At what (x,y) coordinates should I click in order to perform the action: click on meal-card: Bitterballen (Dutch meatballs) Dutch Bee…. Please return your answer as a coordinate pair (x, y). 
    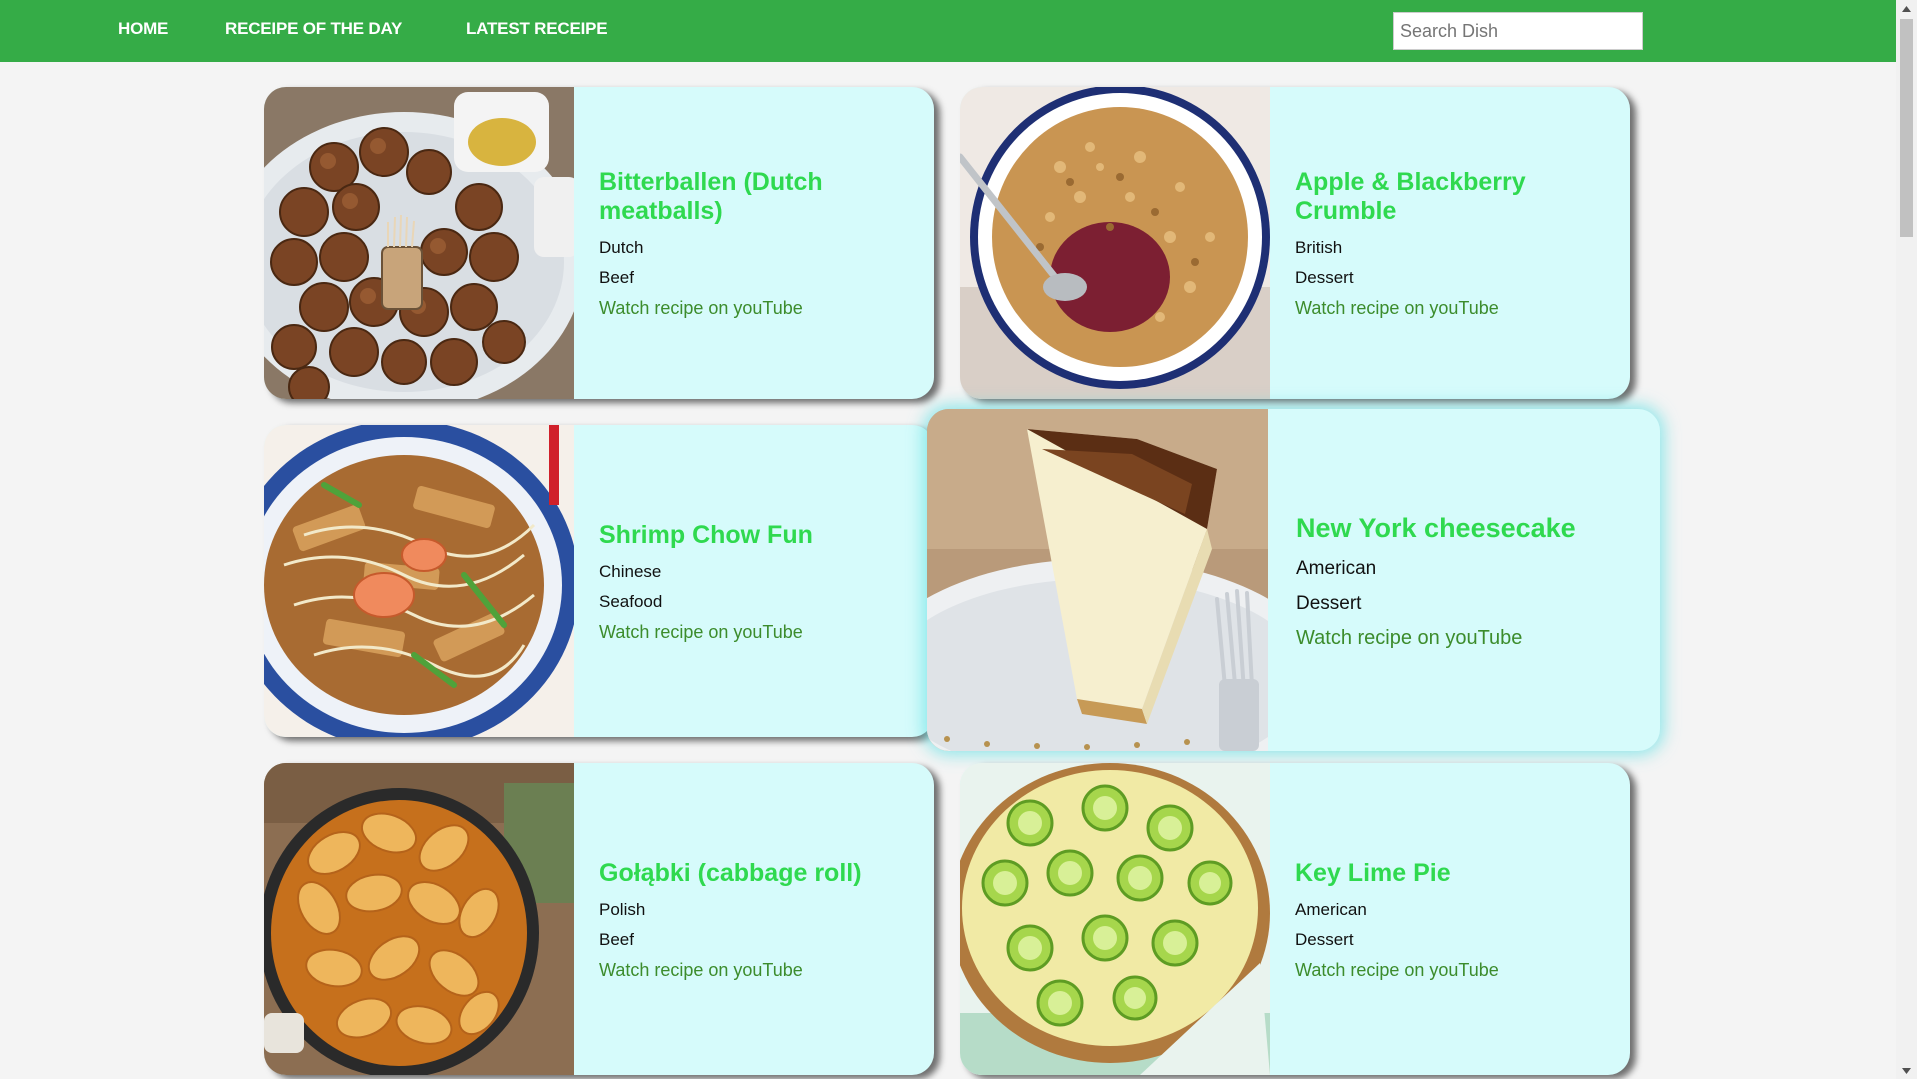
    Looking at the image, I should click on (599, 243).